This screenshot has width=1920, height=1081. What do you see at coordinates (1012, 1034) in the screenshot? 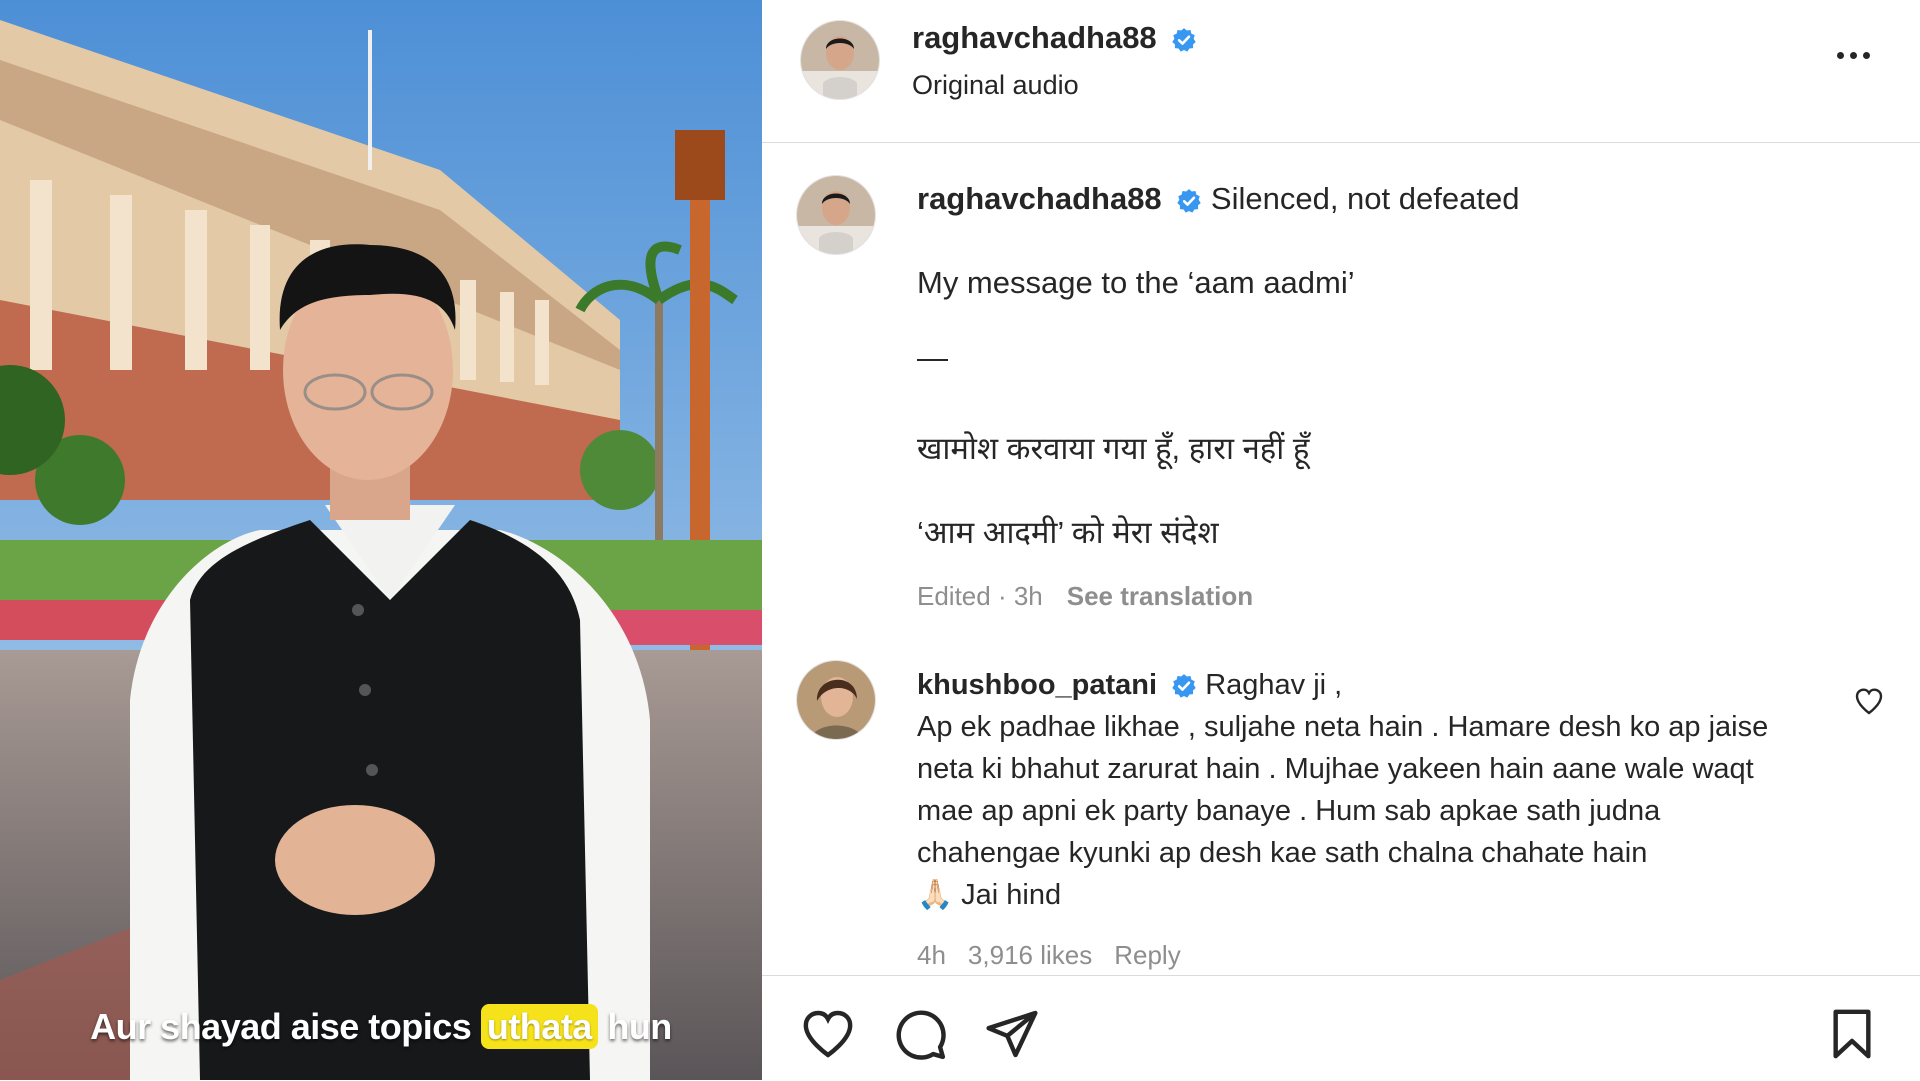
I see `paper-plane-icon` at bounding box center [1012, 1034].